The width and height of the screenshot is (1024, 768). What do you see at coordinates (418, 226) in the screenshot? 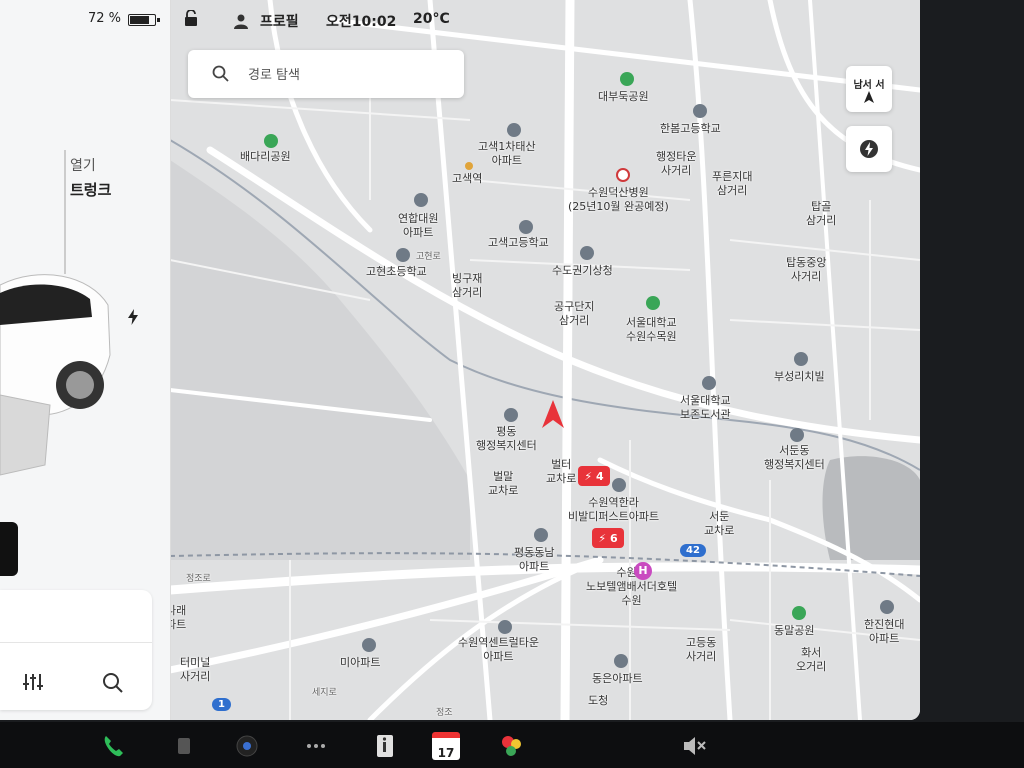
I see `map-label: 연합대원 아파트` at bounding box center [418, 226].